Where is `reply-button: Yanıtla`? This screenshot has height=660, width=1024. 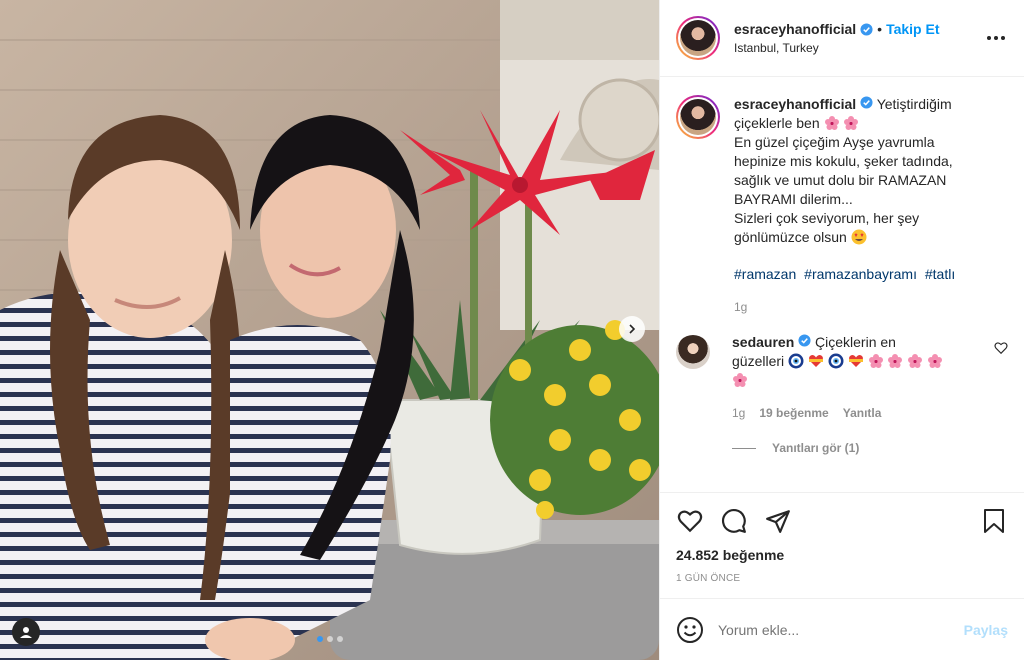 reply-button: Yanıtla is located at coordinates (862, 413).